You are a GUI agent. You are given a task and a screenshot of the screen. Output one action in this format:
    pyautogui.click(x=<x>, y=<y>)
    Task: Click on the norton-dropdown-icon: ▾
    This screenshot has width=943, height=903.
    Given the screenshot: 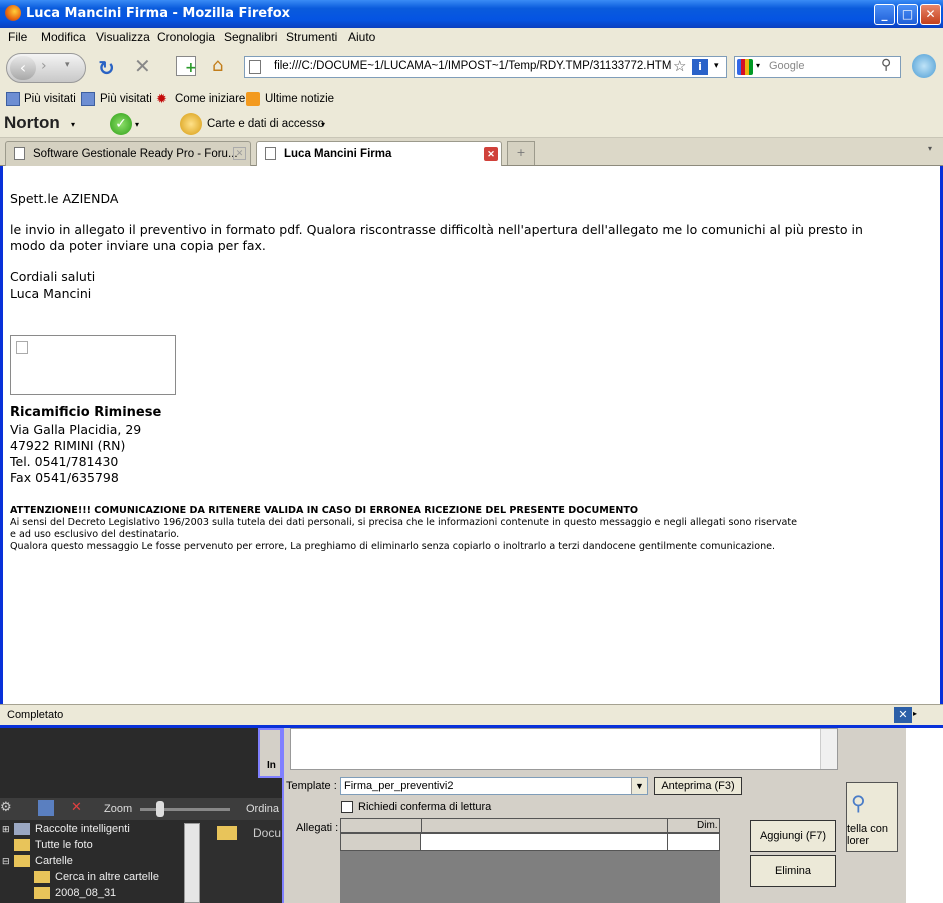 What is the action you would take?
    pyautogui.click(x=73, y=124)
    